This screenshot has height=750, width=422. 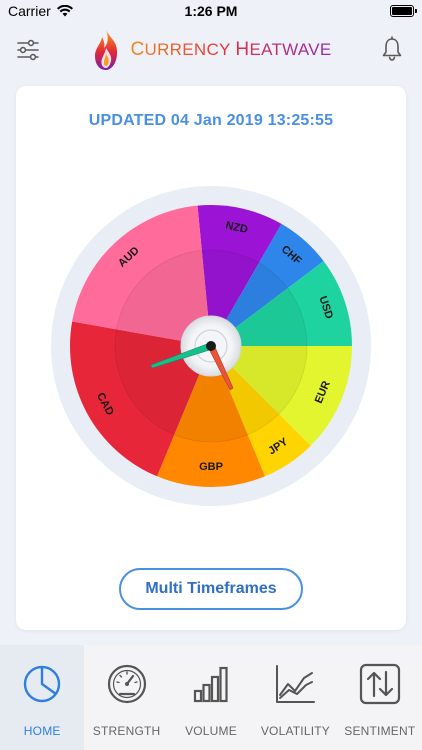 What do you see at coordinates (211, 120) in the screenshot?
I see `updated-timestamp: UPDATED 04 Jan 2019 13:25:55` at bounding box center [211, 120].